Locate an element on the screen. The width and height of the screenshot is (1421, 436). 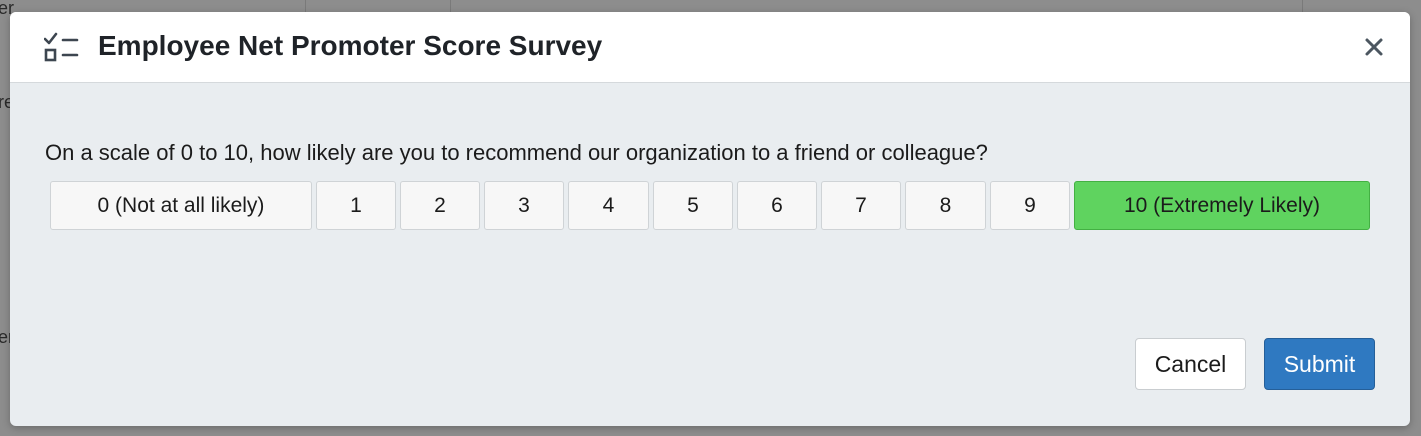
close-icon is located at coordinates (1374, 47).